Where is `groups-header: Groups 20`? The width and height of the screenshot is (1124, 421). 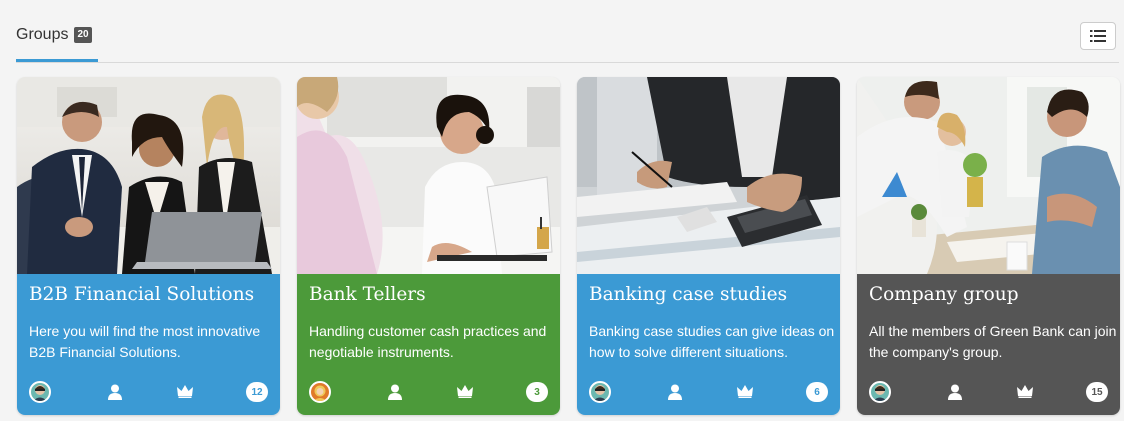 groups-header: Groups 20 is located at coordinates (567, 36).